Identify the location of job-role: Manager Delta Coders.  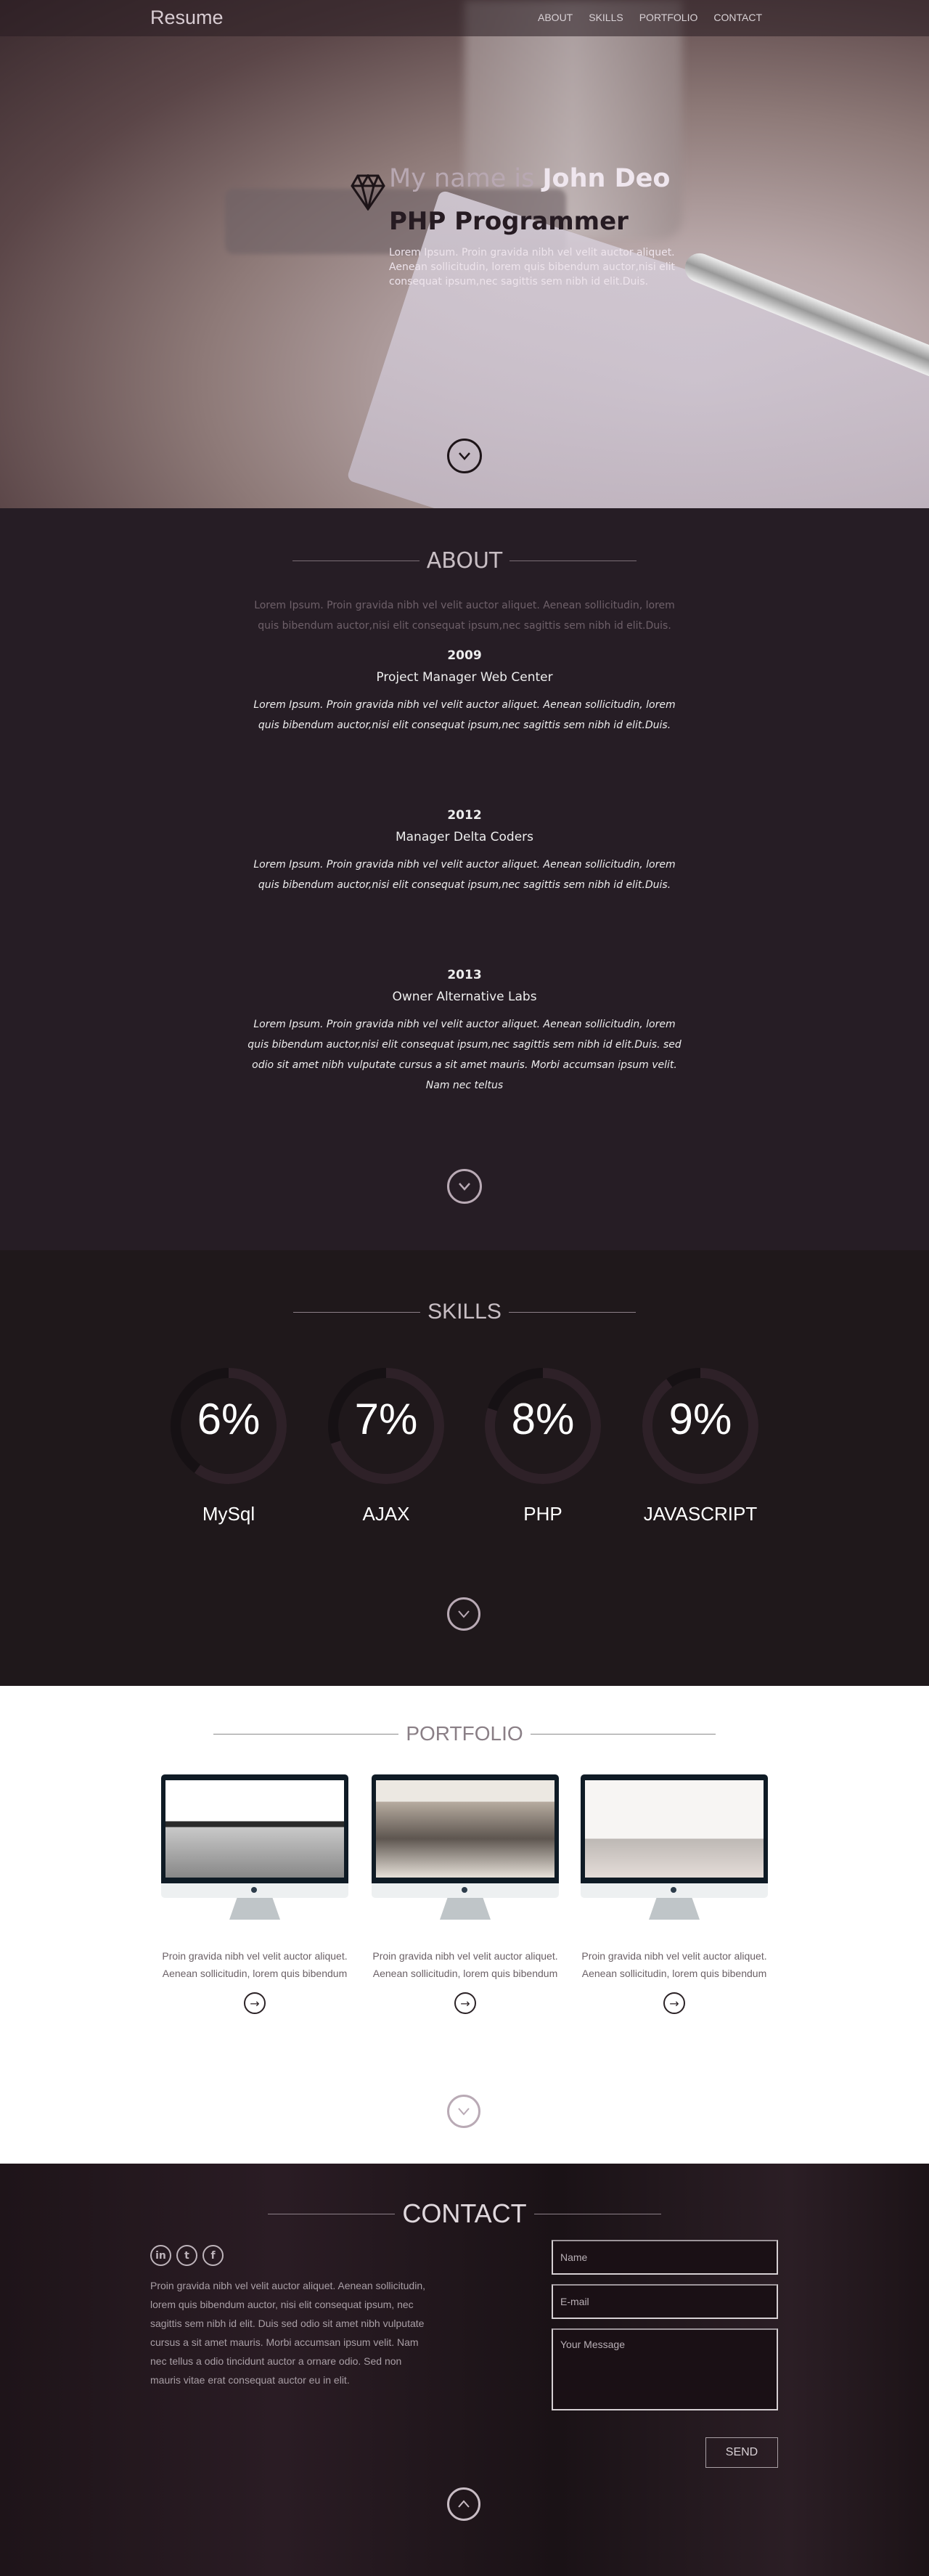
(464, 837).